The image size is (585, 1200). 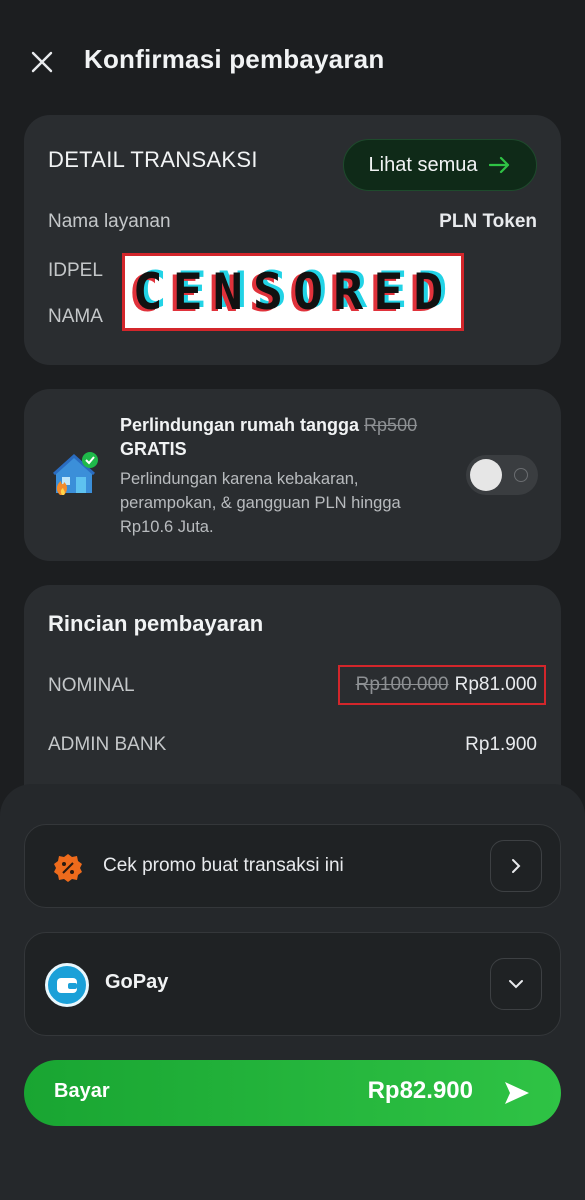 I want to click on promo-open-button, so click(x=516, y=866).